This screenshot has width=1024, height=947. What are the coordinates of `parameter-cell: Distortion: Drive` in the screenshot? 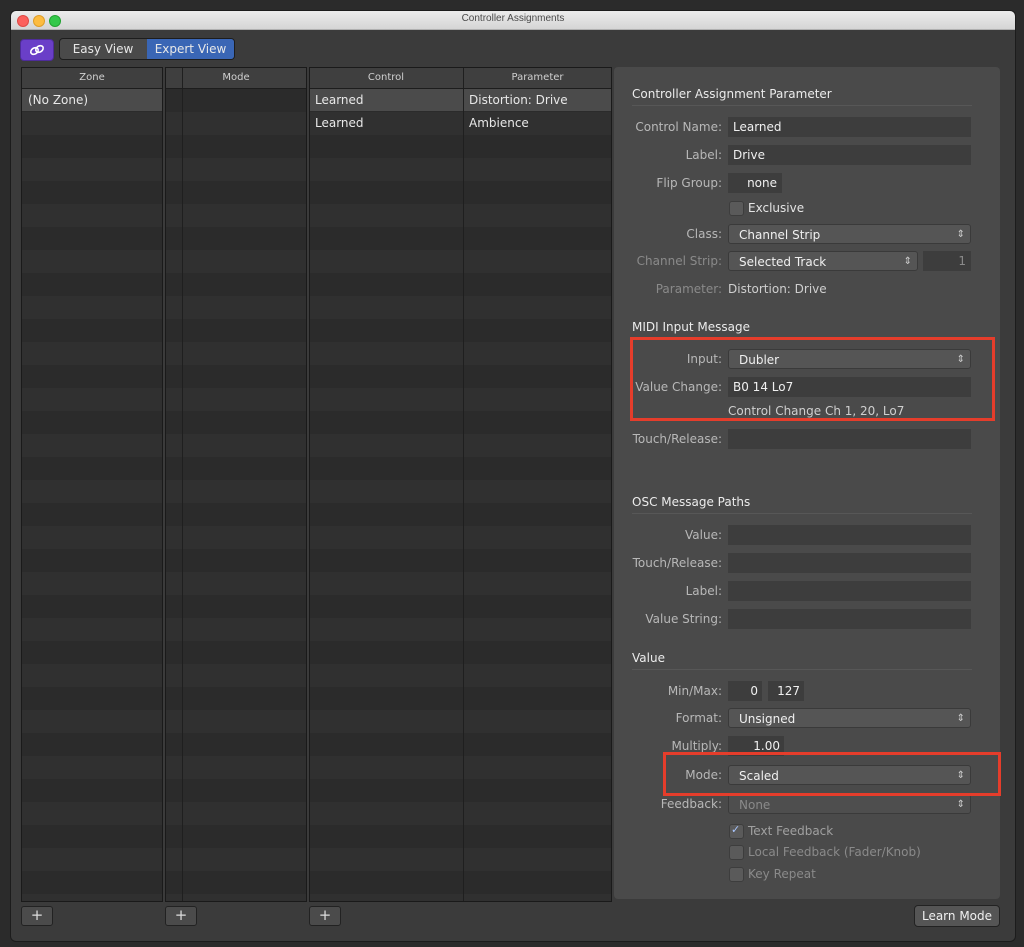 It's located at (518, 100).